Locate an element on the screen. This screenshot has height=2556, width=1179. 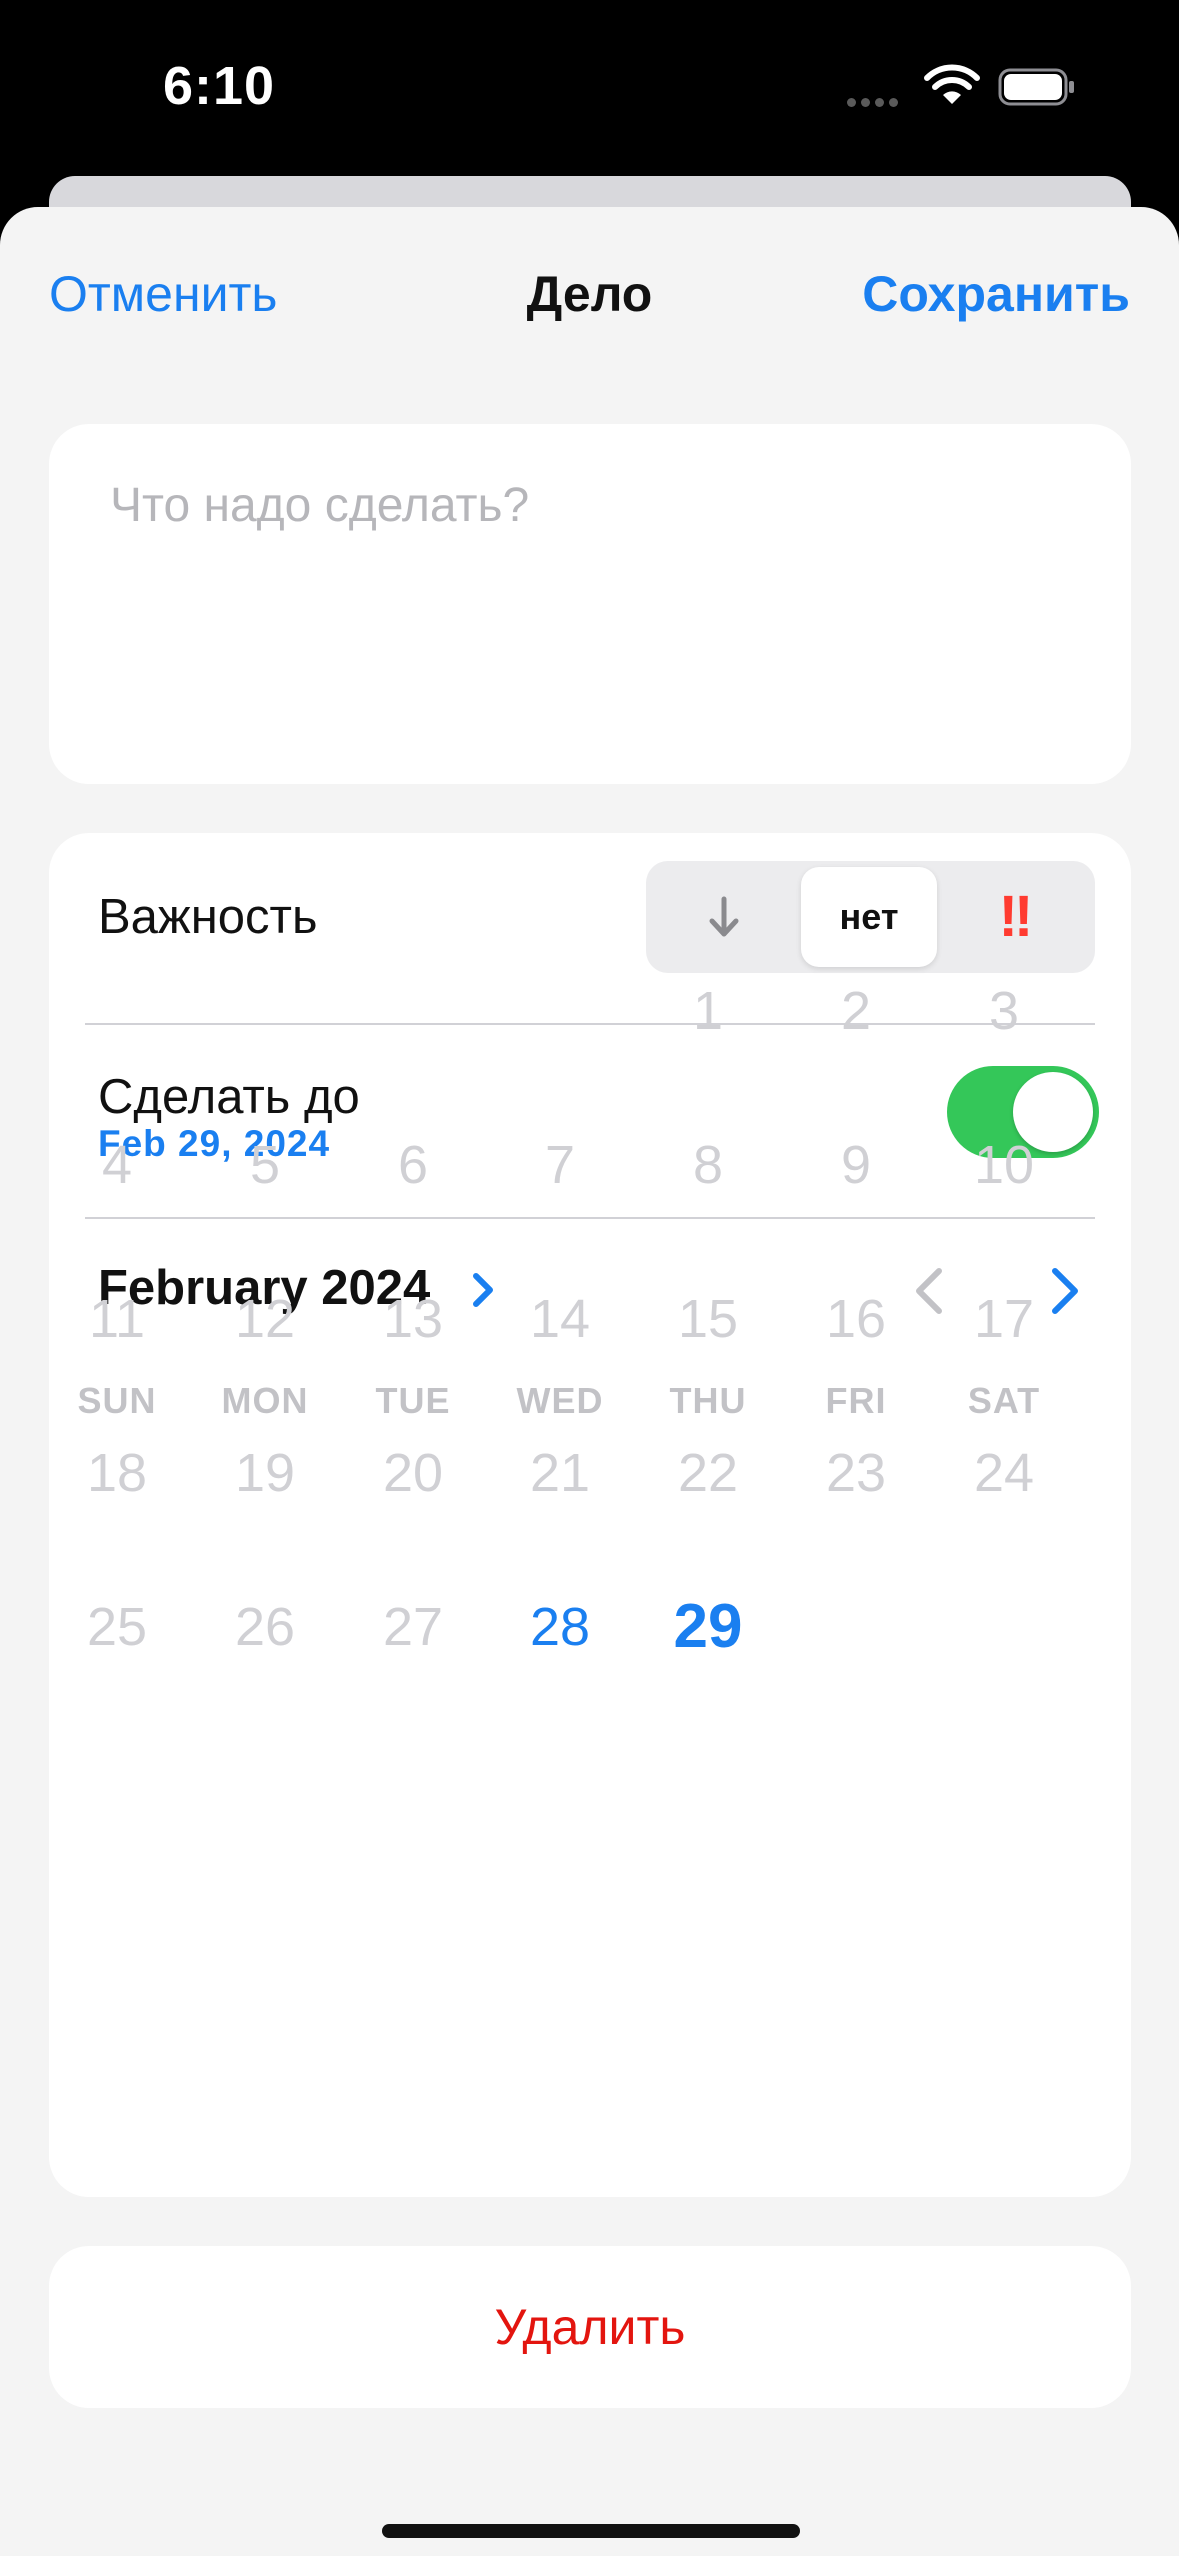
calendar-day: 7 is located at coordinates (560, 1165).